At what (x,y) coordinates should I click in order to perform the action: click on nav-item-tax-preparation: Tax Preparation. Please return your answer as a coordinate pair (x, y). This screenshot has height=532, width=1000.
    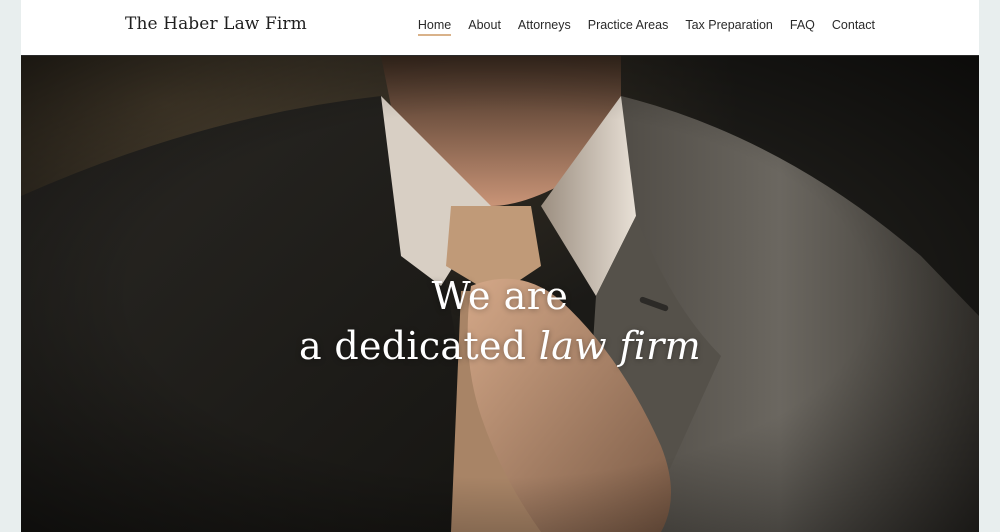
    Looking at the image, I should click on (729, 27).